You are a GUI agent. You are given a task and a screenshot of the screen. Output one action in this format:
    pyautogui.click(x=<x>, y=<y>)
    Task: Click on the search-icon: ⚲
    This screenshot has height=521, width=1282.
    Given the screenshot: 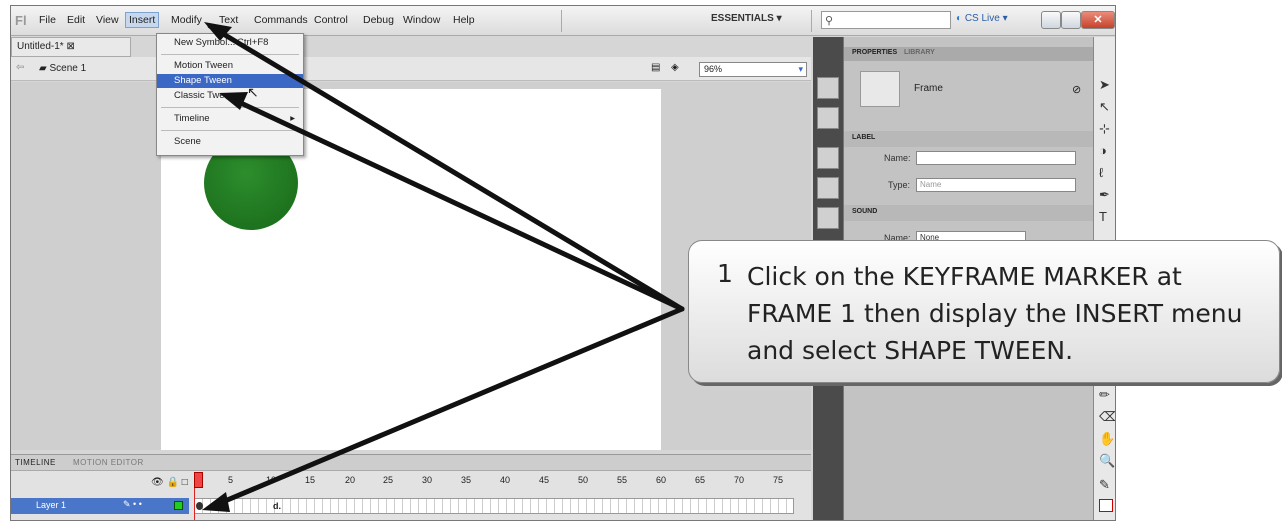 What is the action you would take?
    pyautogui.click(x=829, y=21)
    